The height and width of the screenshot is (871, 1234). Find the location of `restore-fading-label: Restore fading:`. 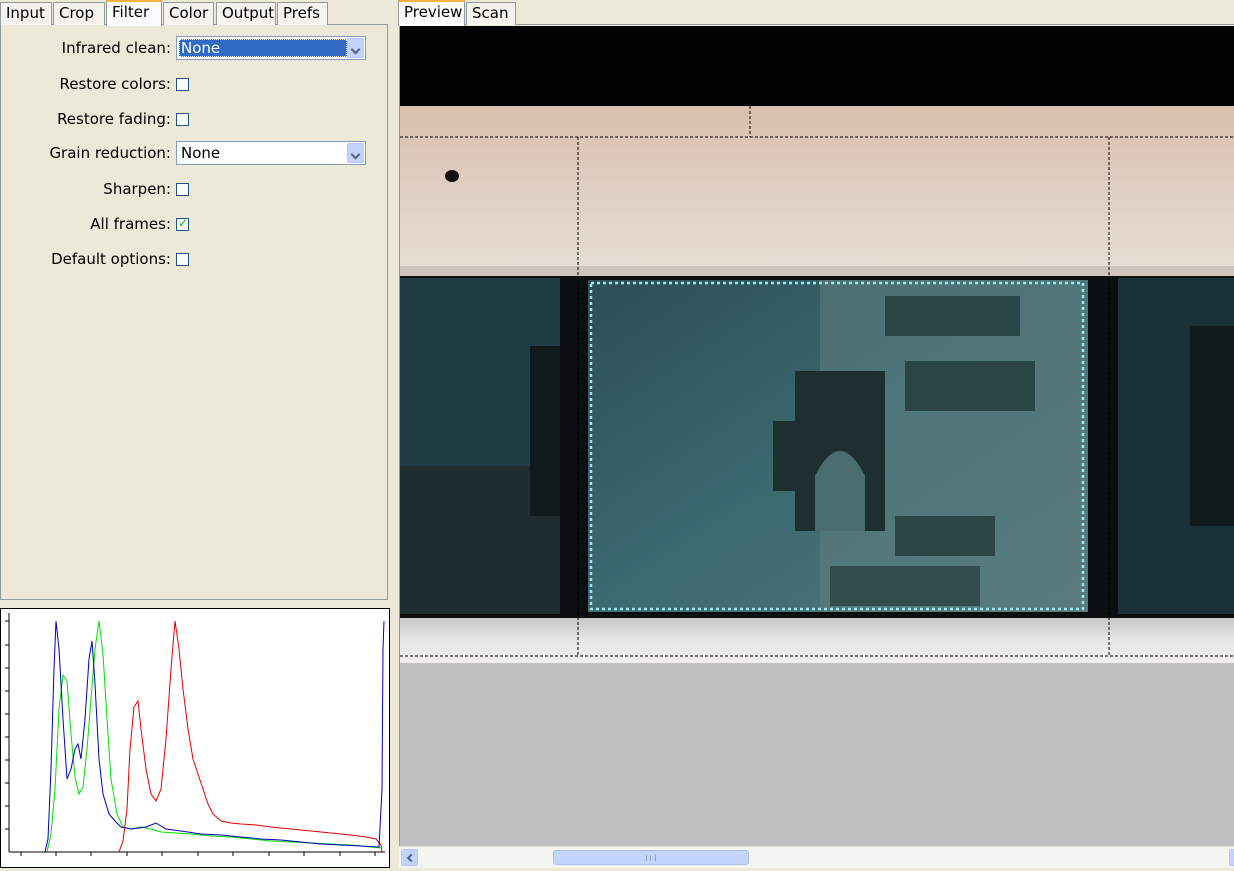

restore-fading-label: Restore fading: is located at coordinates (114, 119).